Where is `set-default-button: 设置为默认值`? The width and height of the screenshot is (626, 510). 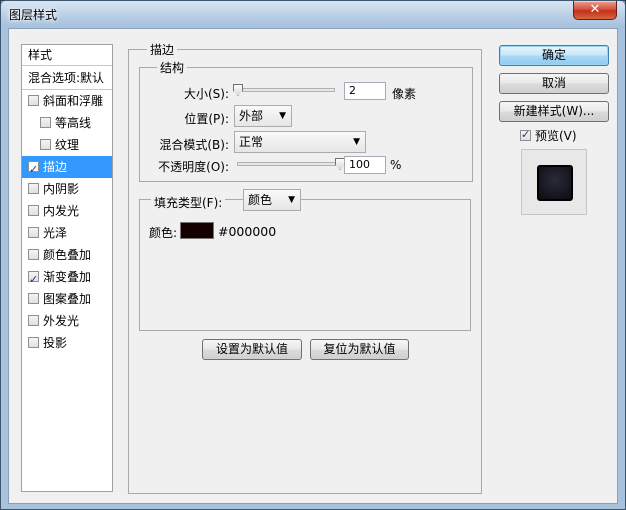
set-default-button: 设置为默认值 is located at coordinates (252, 349).